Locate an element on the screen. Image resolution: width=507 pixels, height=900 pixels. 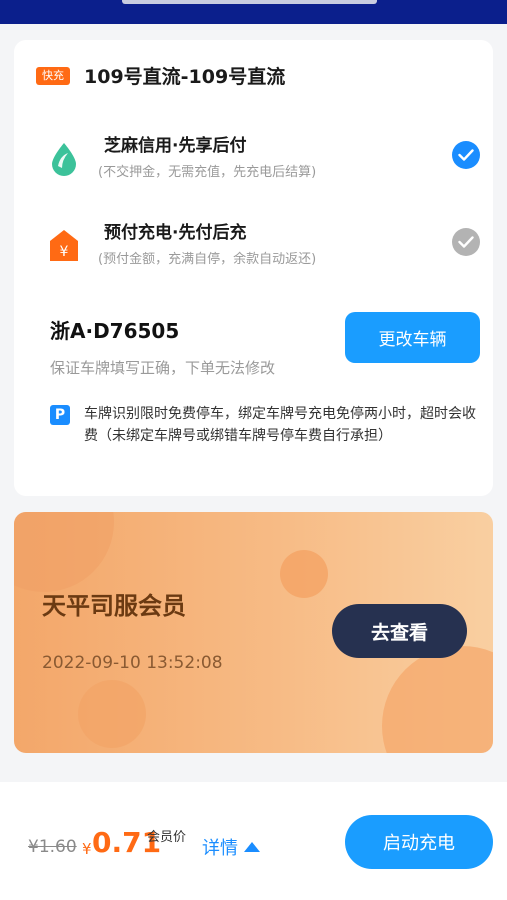
chevron-up-icon is located at coordinates (252, 847).